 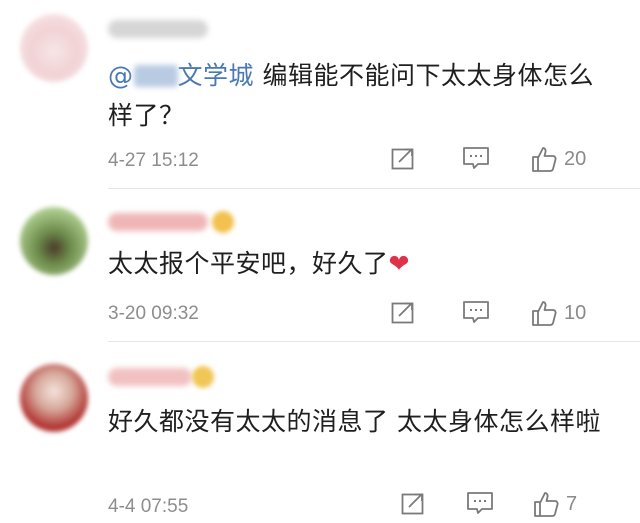 What do you see at coordinates (153, 313) in the screenshot?
I see `timestamp: 3-20 09:32` at bounding box center [153, 313].